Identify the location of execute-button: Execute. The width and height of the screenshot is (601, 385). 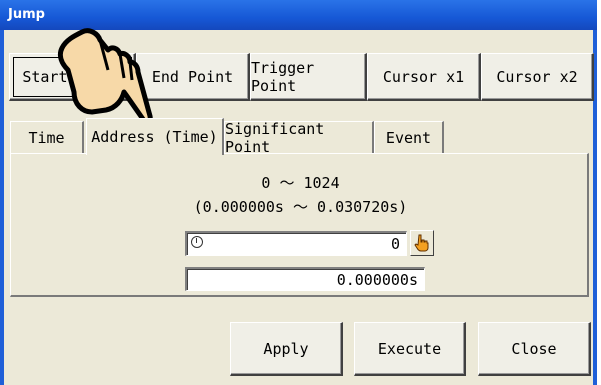
(410, 349).